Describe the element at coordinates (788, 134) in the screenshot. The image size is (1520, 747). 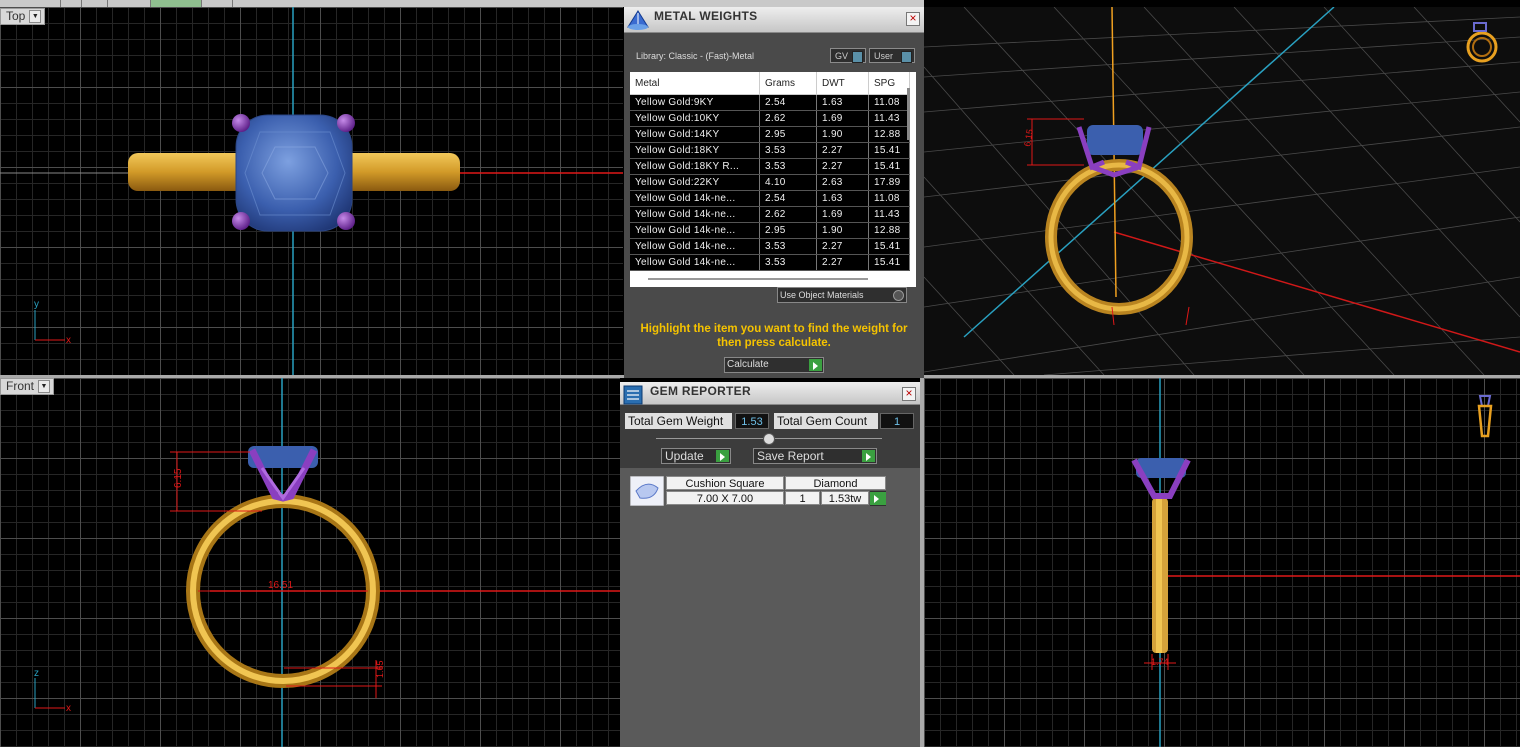
I see `grams-cell: 2.95` at that location.